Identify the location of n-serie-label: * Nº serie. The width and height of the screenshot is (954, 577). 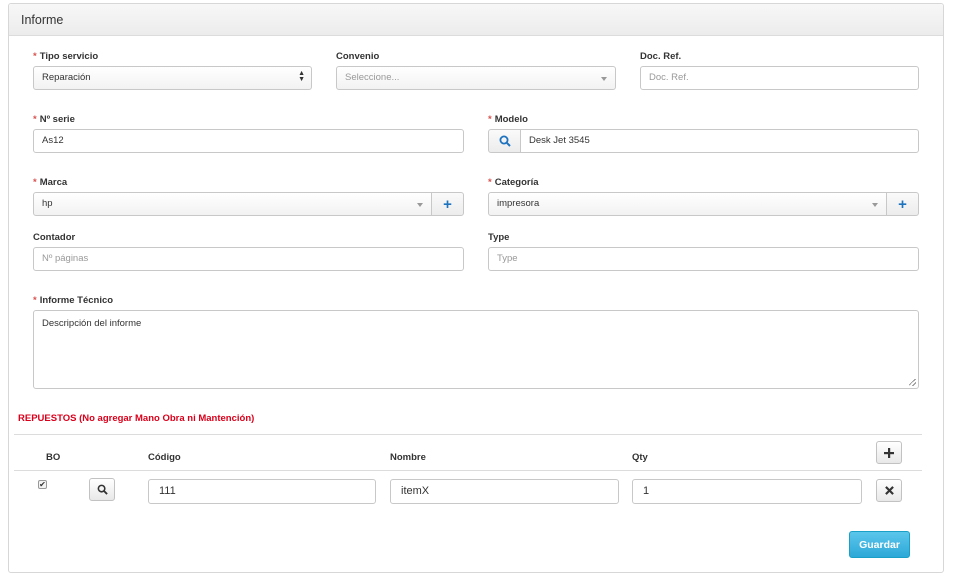
(54, 119).